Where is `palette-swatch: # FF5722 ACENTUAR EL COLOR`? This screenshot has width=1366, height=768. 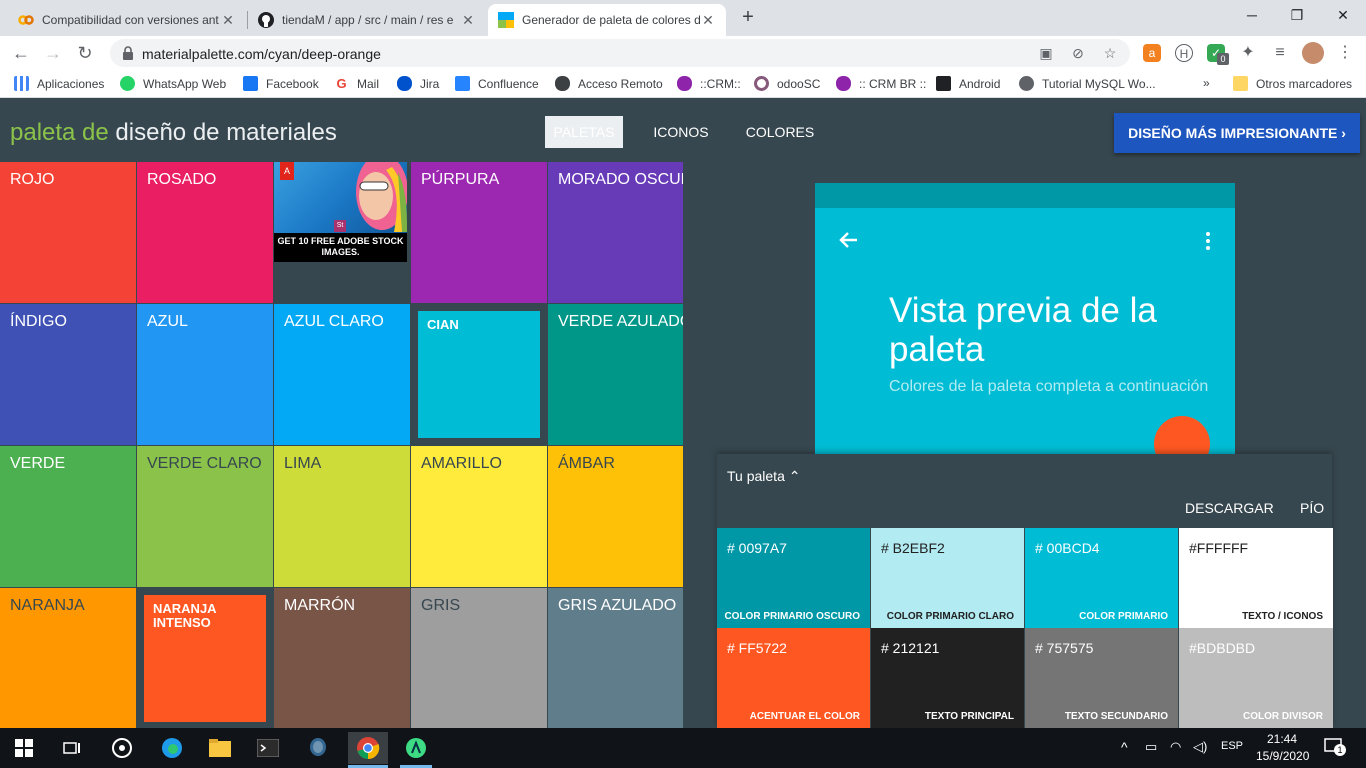
palette-swatch: # FF5722 ACENTUAR EL COLOR is located at coordinates (793, 678).